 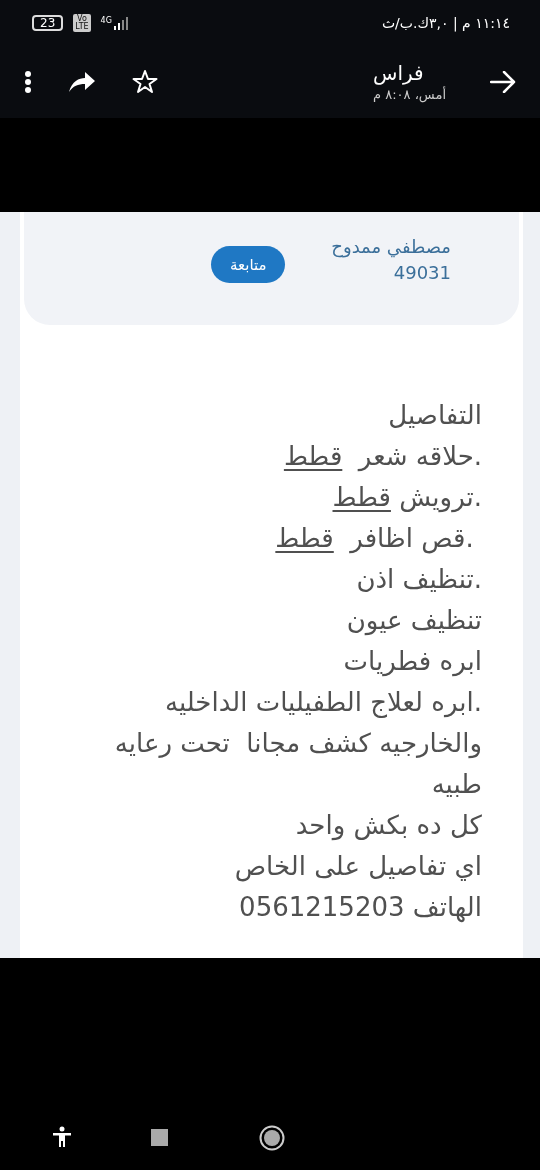 I want to click on star-icon, so click(x=145, y=81).